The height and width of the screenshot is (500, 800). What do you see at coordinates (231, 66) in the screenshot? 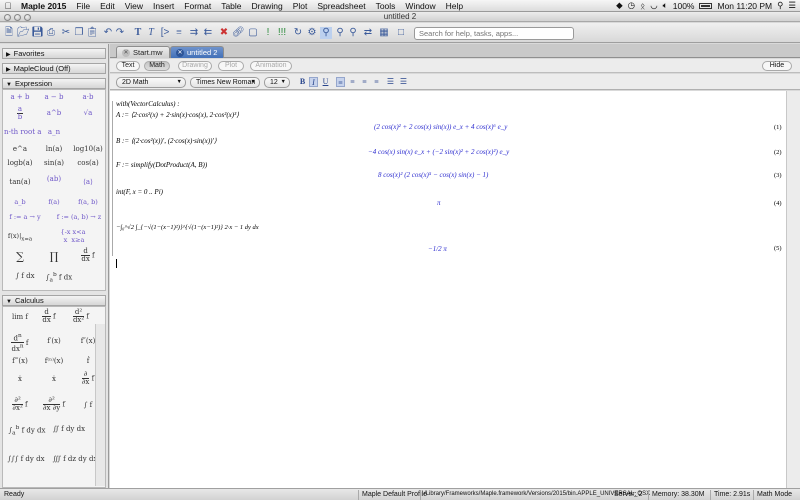
I see `plot-mode-button: Plot` at bounding box center [231, 66].